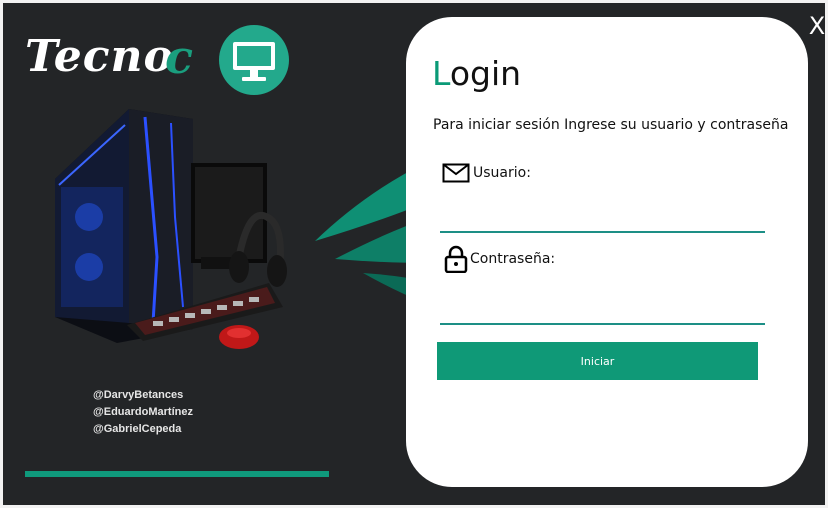 This screenshot has height=508, width=828. I want to click on username-label: Usuario:, so click(502, 173).